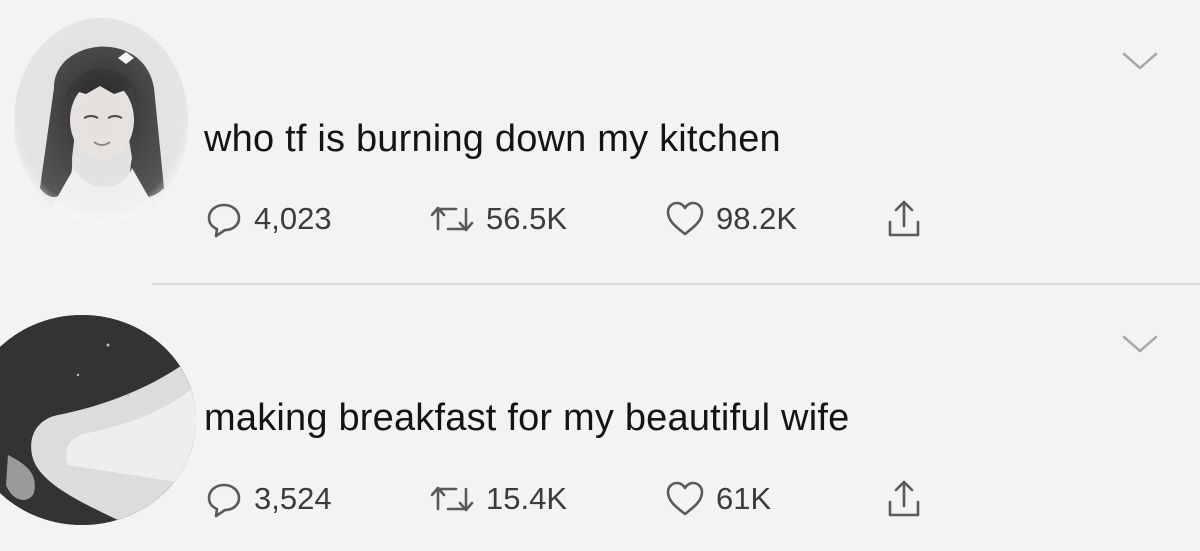  What do you see at coordinates (293, 498) in the screenshot?
I see `reply-count: 3,524` at bounding box center [293, 498].